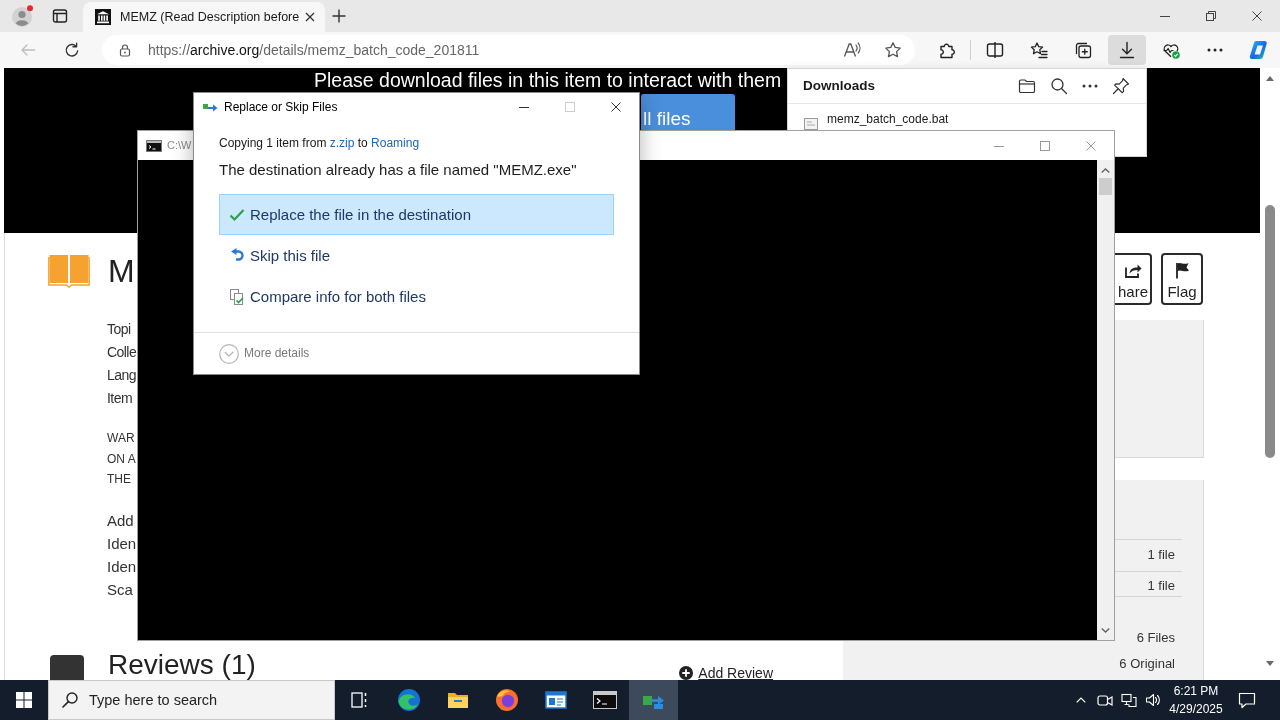 This screenshot has height=720, width=1280. Describe the element at coordinates (191, 700) in the screenshot. I see `search-field: Type here to search` at that location.